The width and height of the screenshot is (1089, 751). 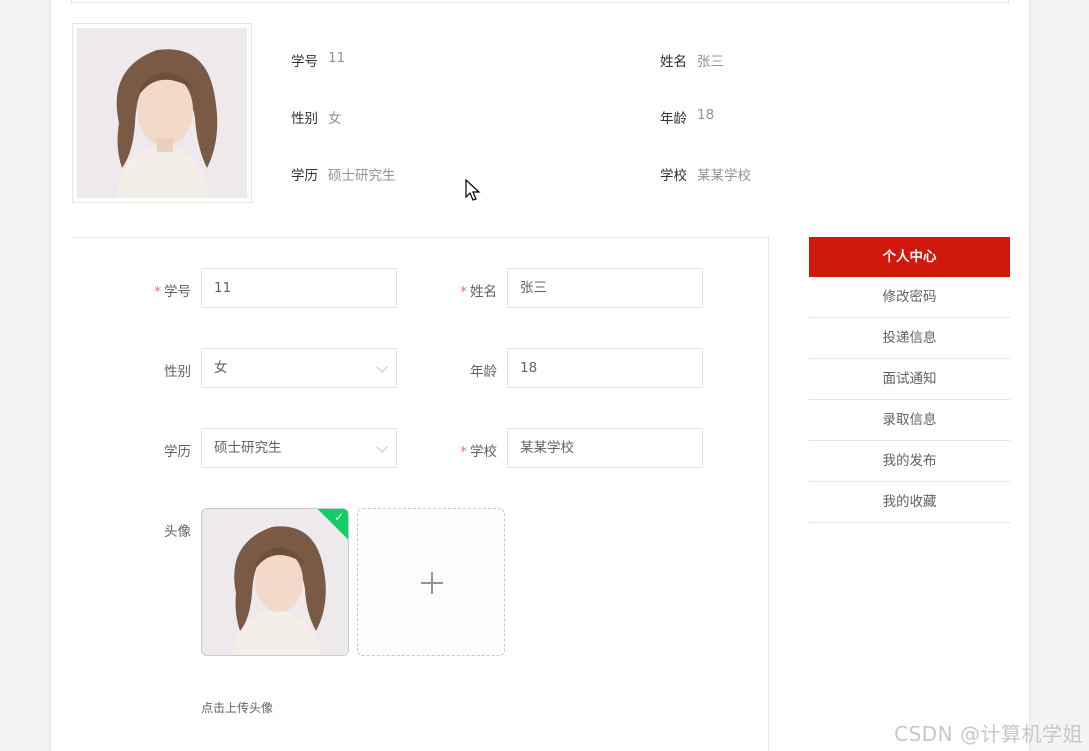 I want to click on profile-info: 学号 11 姓名 张三 性别 女 年龄 18 学历 硕士研究生 学校 某某学校, so click(x=641, y=120).